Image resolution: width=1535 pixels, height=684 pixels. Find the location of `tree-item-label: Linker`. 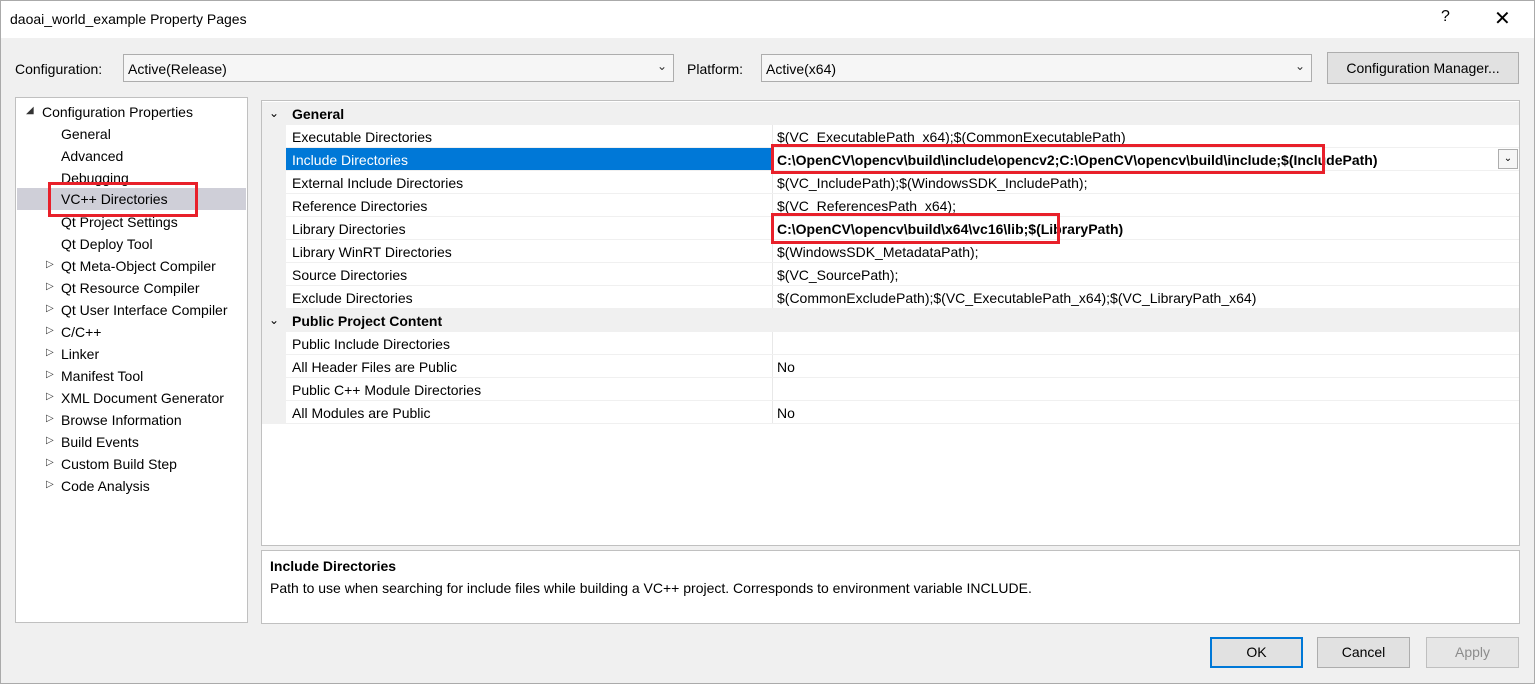

tree-item-label: Linker is located at coordinates (80, 354).